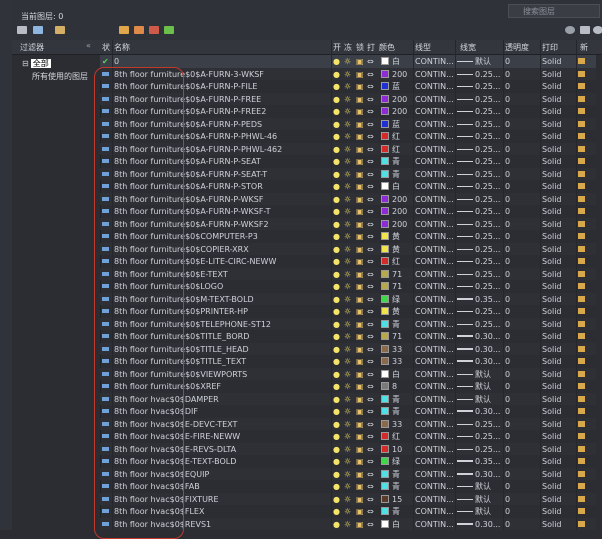 Image resolution: width=602 pixels, height=539 pixels. What do you see at coordinates (122, 47) in the screenshot?
I see `col-header-name: 名称` at bounding box center [122, 47].